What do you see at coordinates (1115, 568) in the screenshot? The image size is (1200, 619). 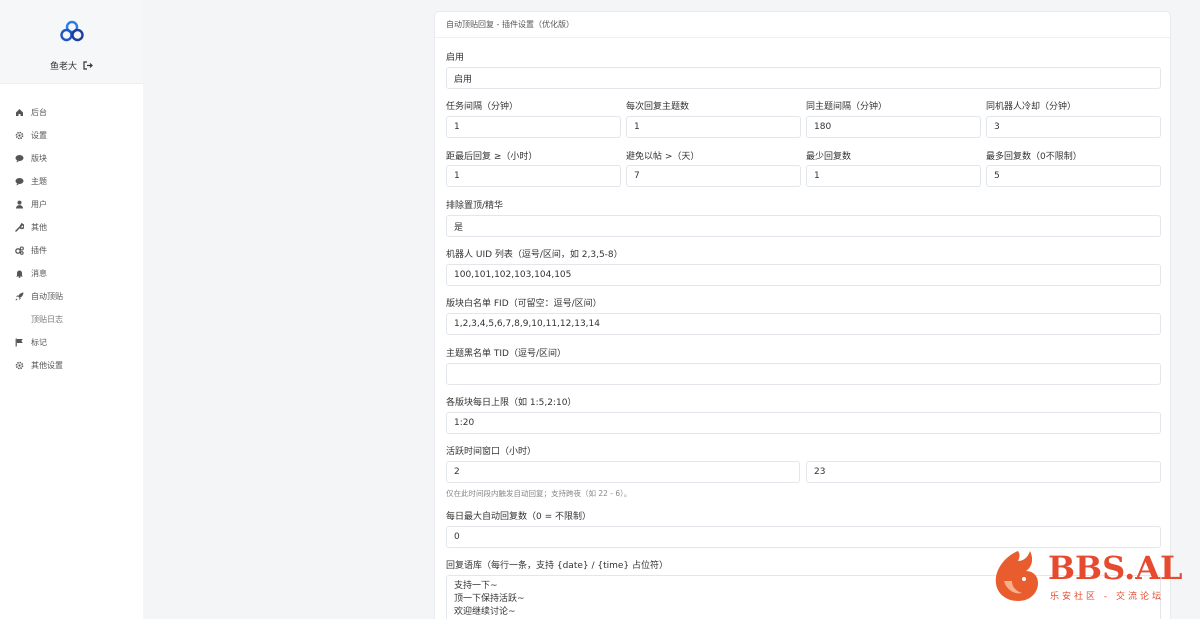 I see `watermark-title: BBS.AL` at bounding box center [1115, 568].